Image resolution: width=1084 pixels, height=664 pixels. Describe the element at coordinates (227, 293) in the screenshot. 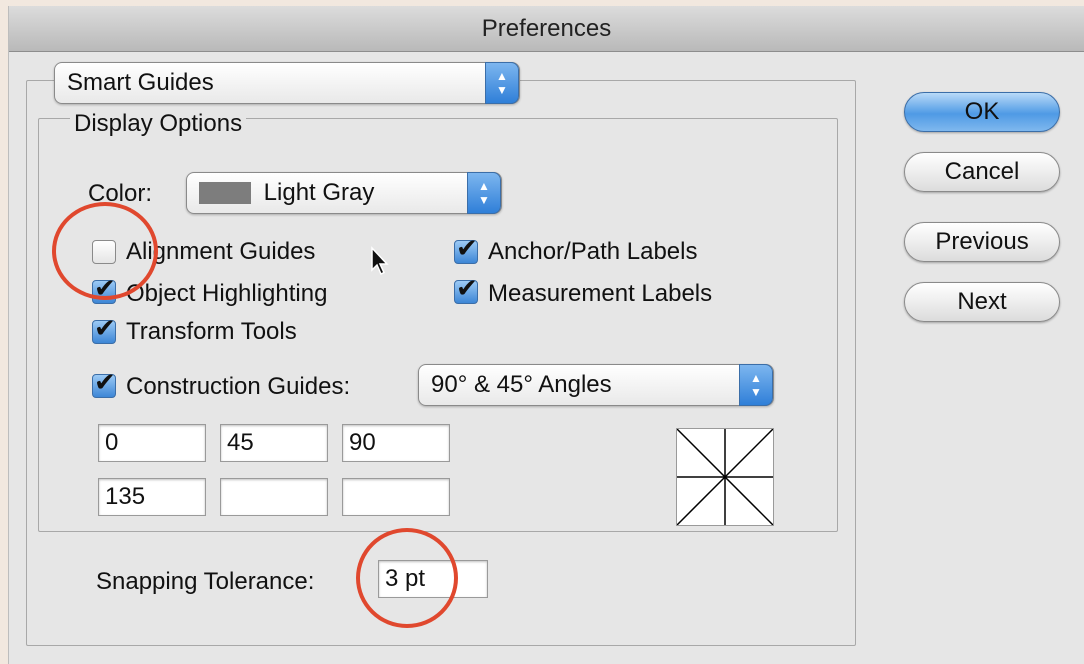

I see `object-highlighting-label: Object Highlighting` at that location.